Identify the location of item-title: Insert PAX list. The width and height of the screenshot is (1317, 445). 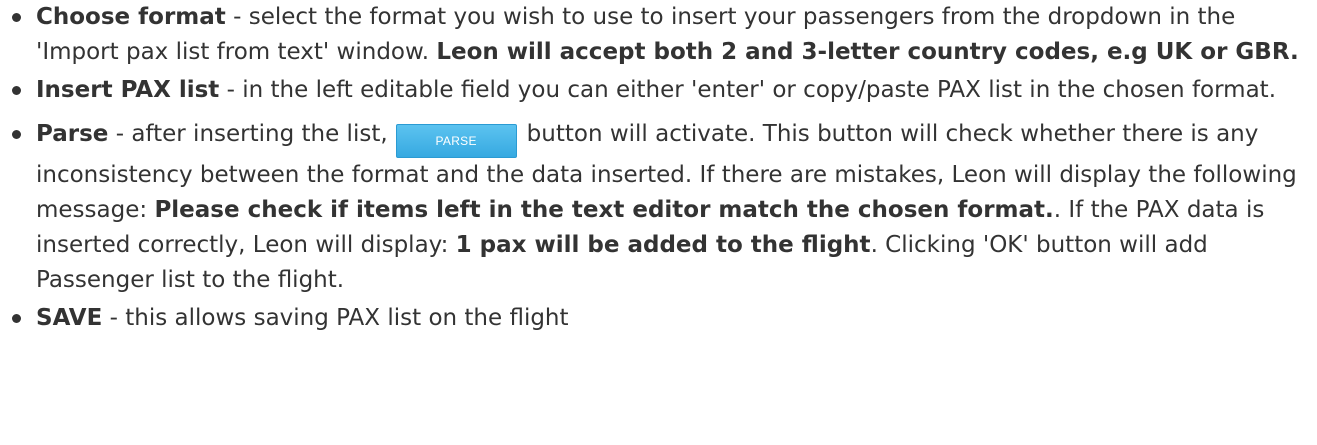
(128, 90).